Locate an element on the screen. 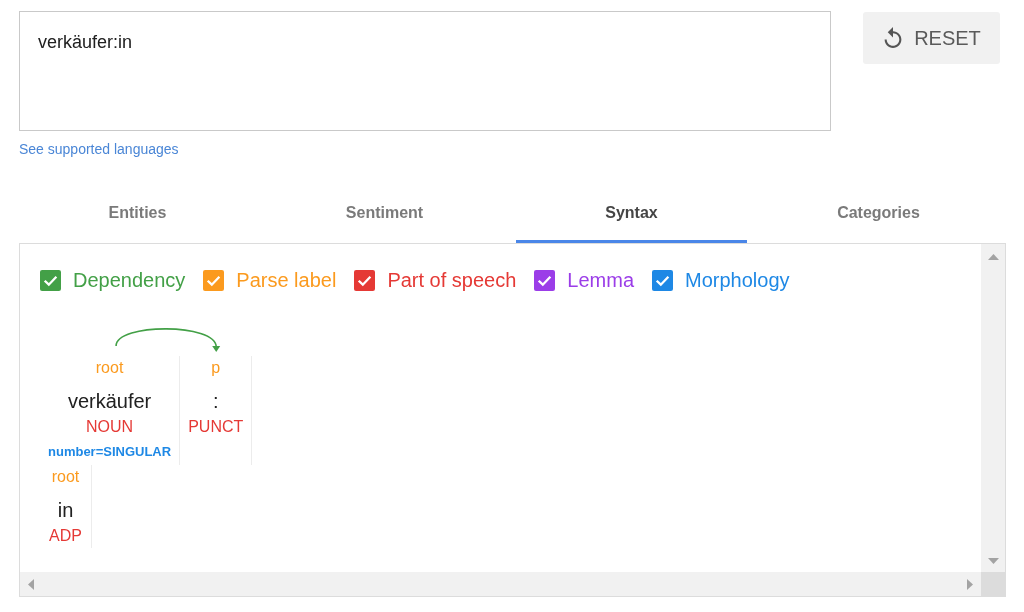  tab: Categories is located at coordinates (878, 219).